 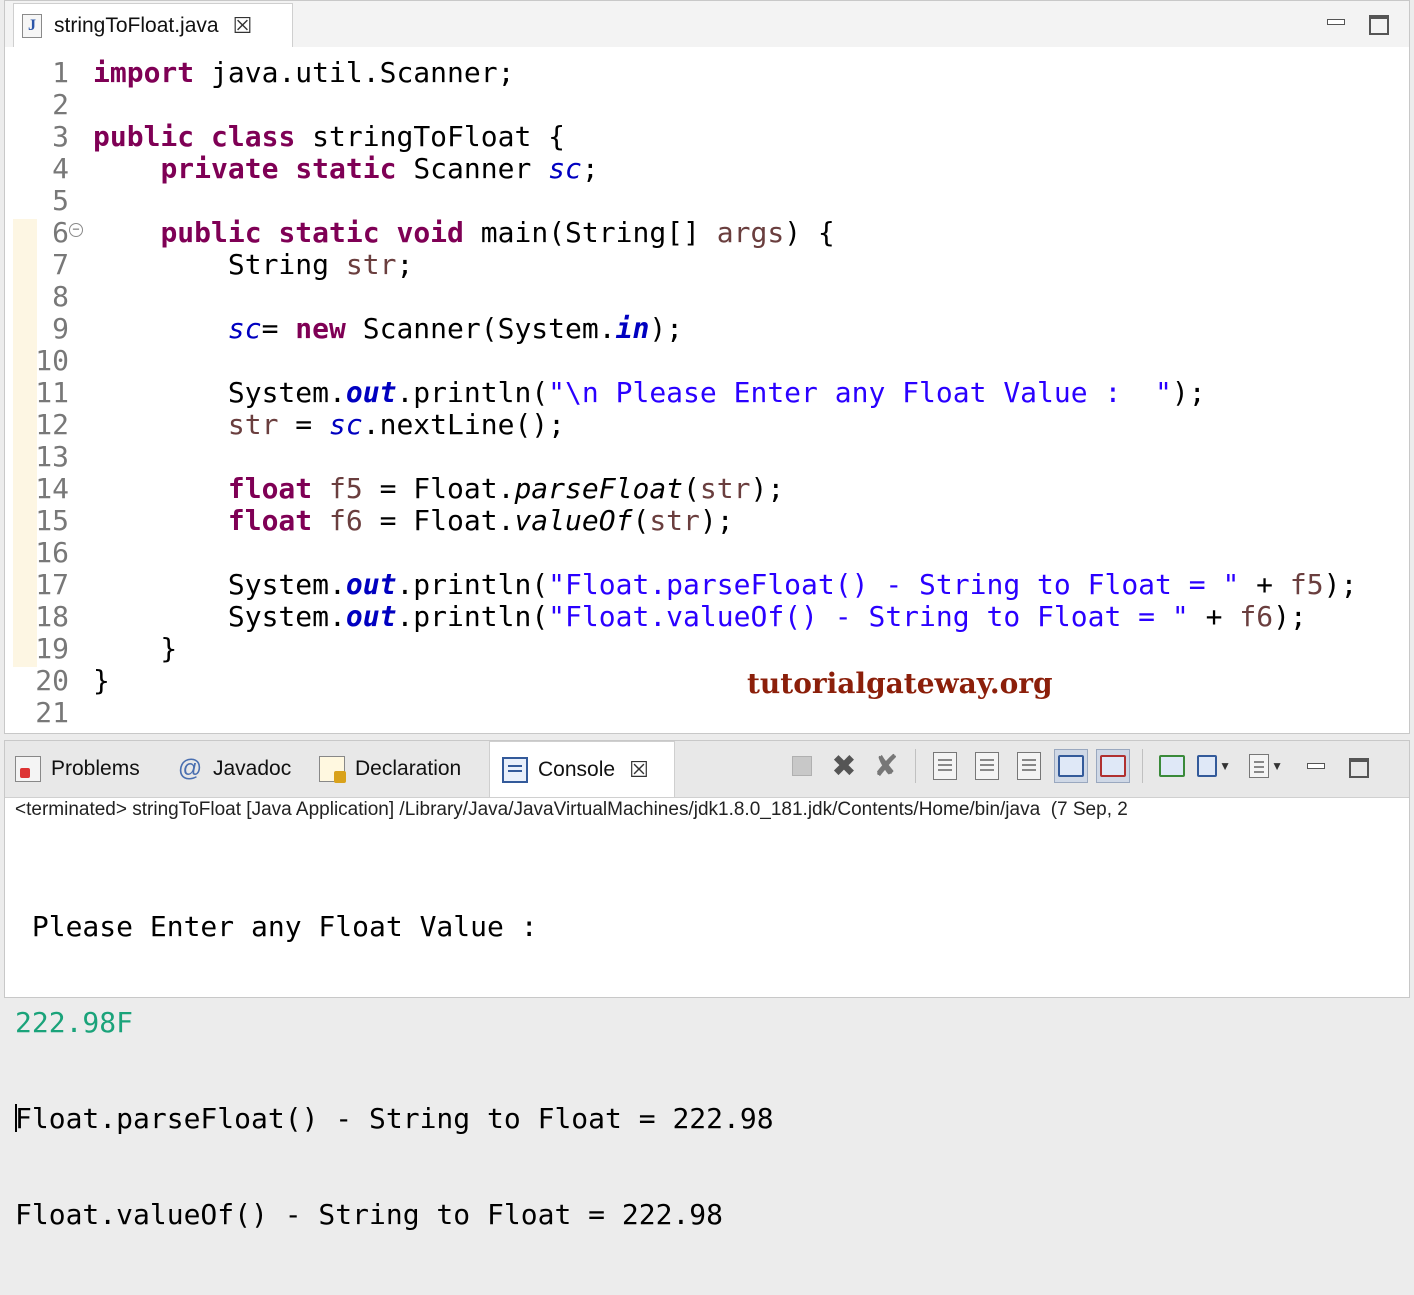 What do you see at coordinates (101, 681) in the screenshot?
I see `line-code: }` at bounding box center [101, 681].